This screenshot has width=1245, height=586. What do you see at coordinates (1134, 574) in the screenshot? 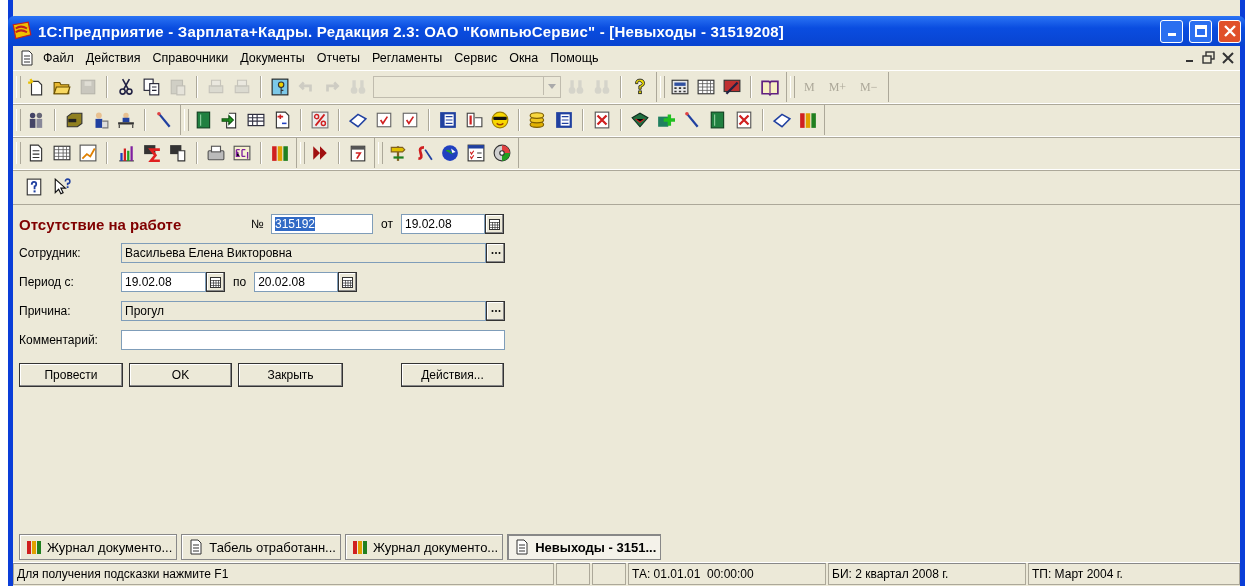
I see `status-cell: ТП: Март 2004 г.` at bounding box center [1134, 574].